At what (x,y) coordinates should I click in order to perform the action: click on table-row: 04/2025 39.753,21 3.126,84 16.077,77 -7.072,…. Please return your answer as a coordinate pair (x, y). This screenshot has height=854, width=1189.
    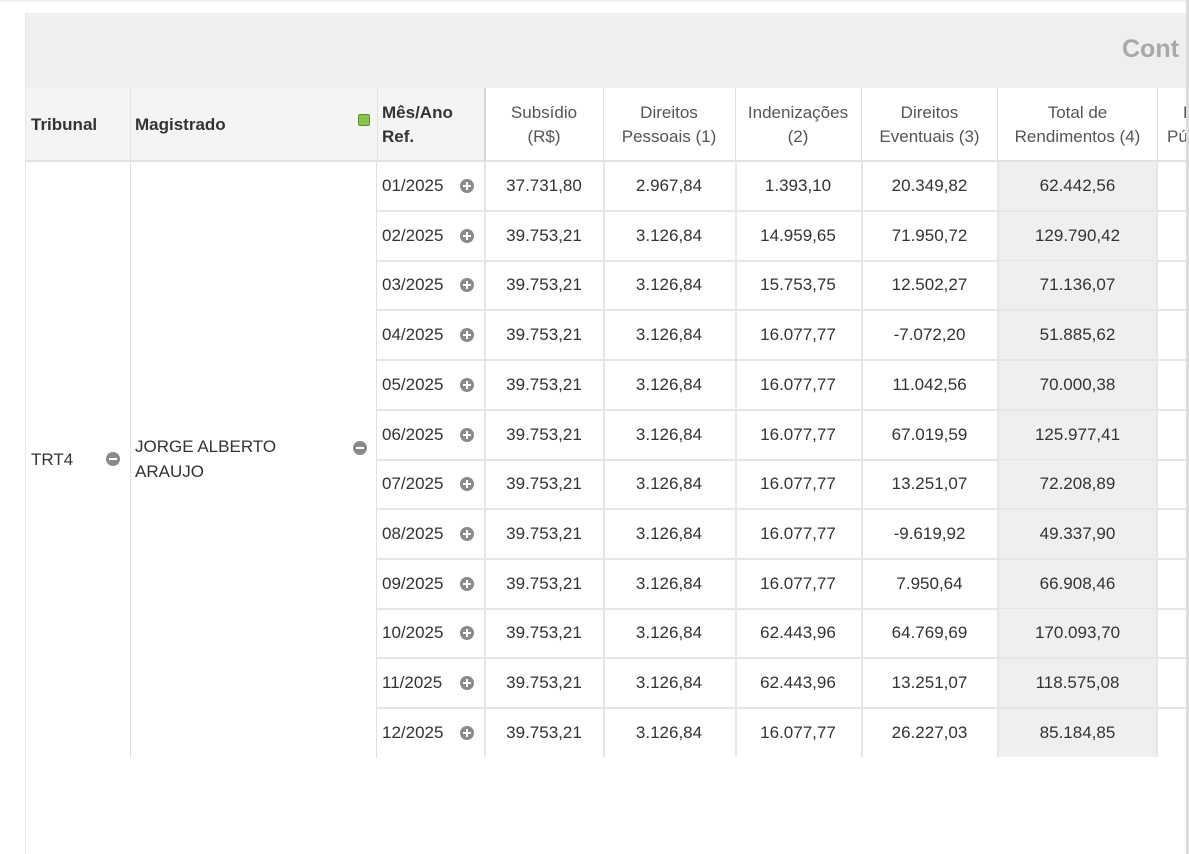
    Looking at the image, I should click on (783, 336).